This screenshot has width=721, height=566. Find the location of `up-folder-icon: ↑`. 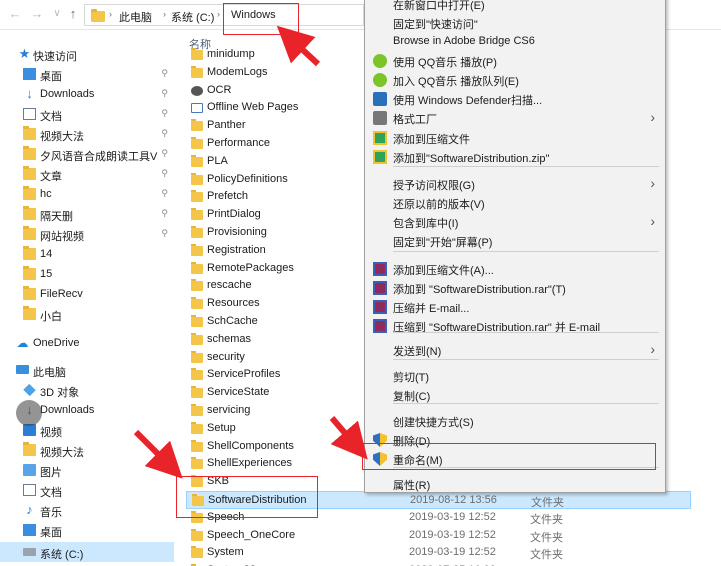

up-folder-icon: ↑ is located at coordinates (73, 14).